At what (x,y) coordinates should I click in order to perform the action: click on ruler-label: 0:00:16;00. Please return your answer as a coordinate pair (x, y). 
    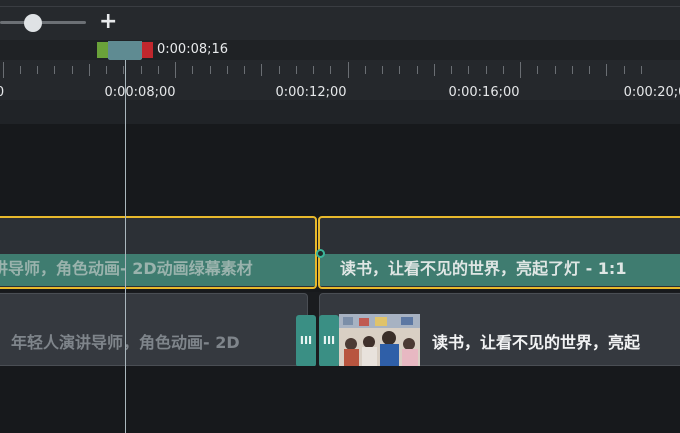
    Looking at the image, I should click on (484, 92).